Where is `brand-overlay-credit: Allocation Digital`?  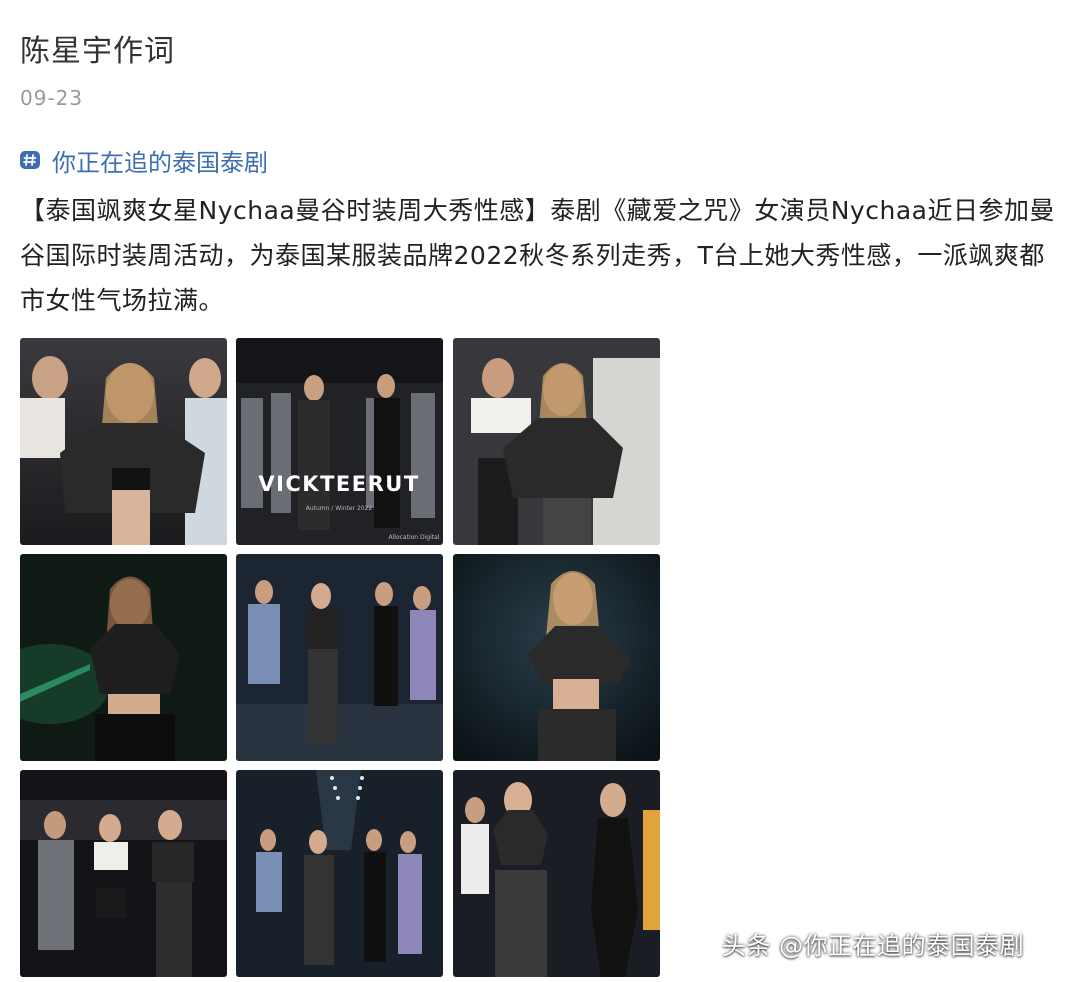 brand-overlay-credit: Allocation Digital is located at coordinates (414, 537).